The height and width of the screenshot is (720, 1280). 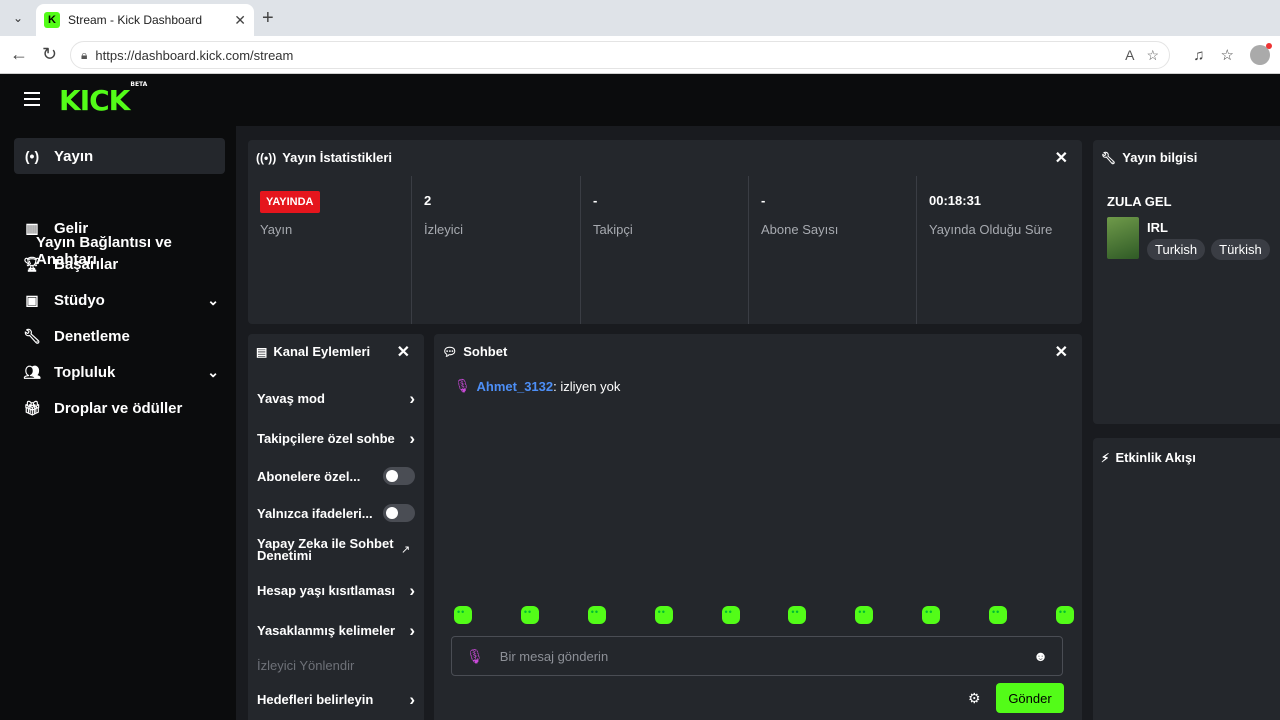 I want to click on site-info-icon: 🔒︎, so click(x=84, y=55).